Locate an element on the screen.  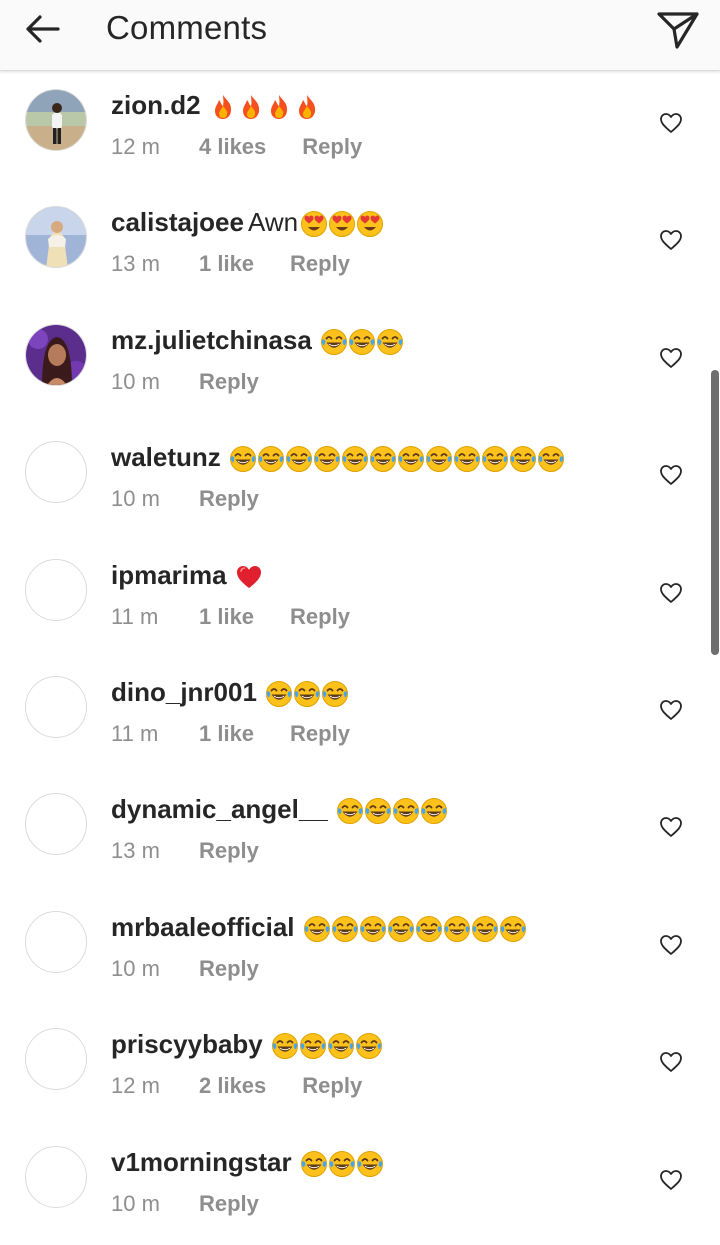
comment-line: mz.julietchinasa is located at coordinates (257, 342).